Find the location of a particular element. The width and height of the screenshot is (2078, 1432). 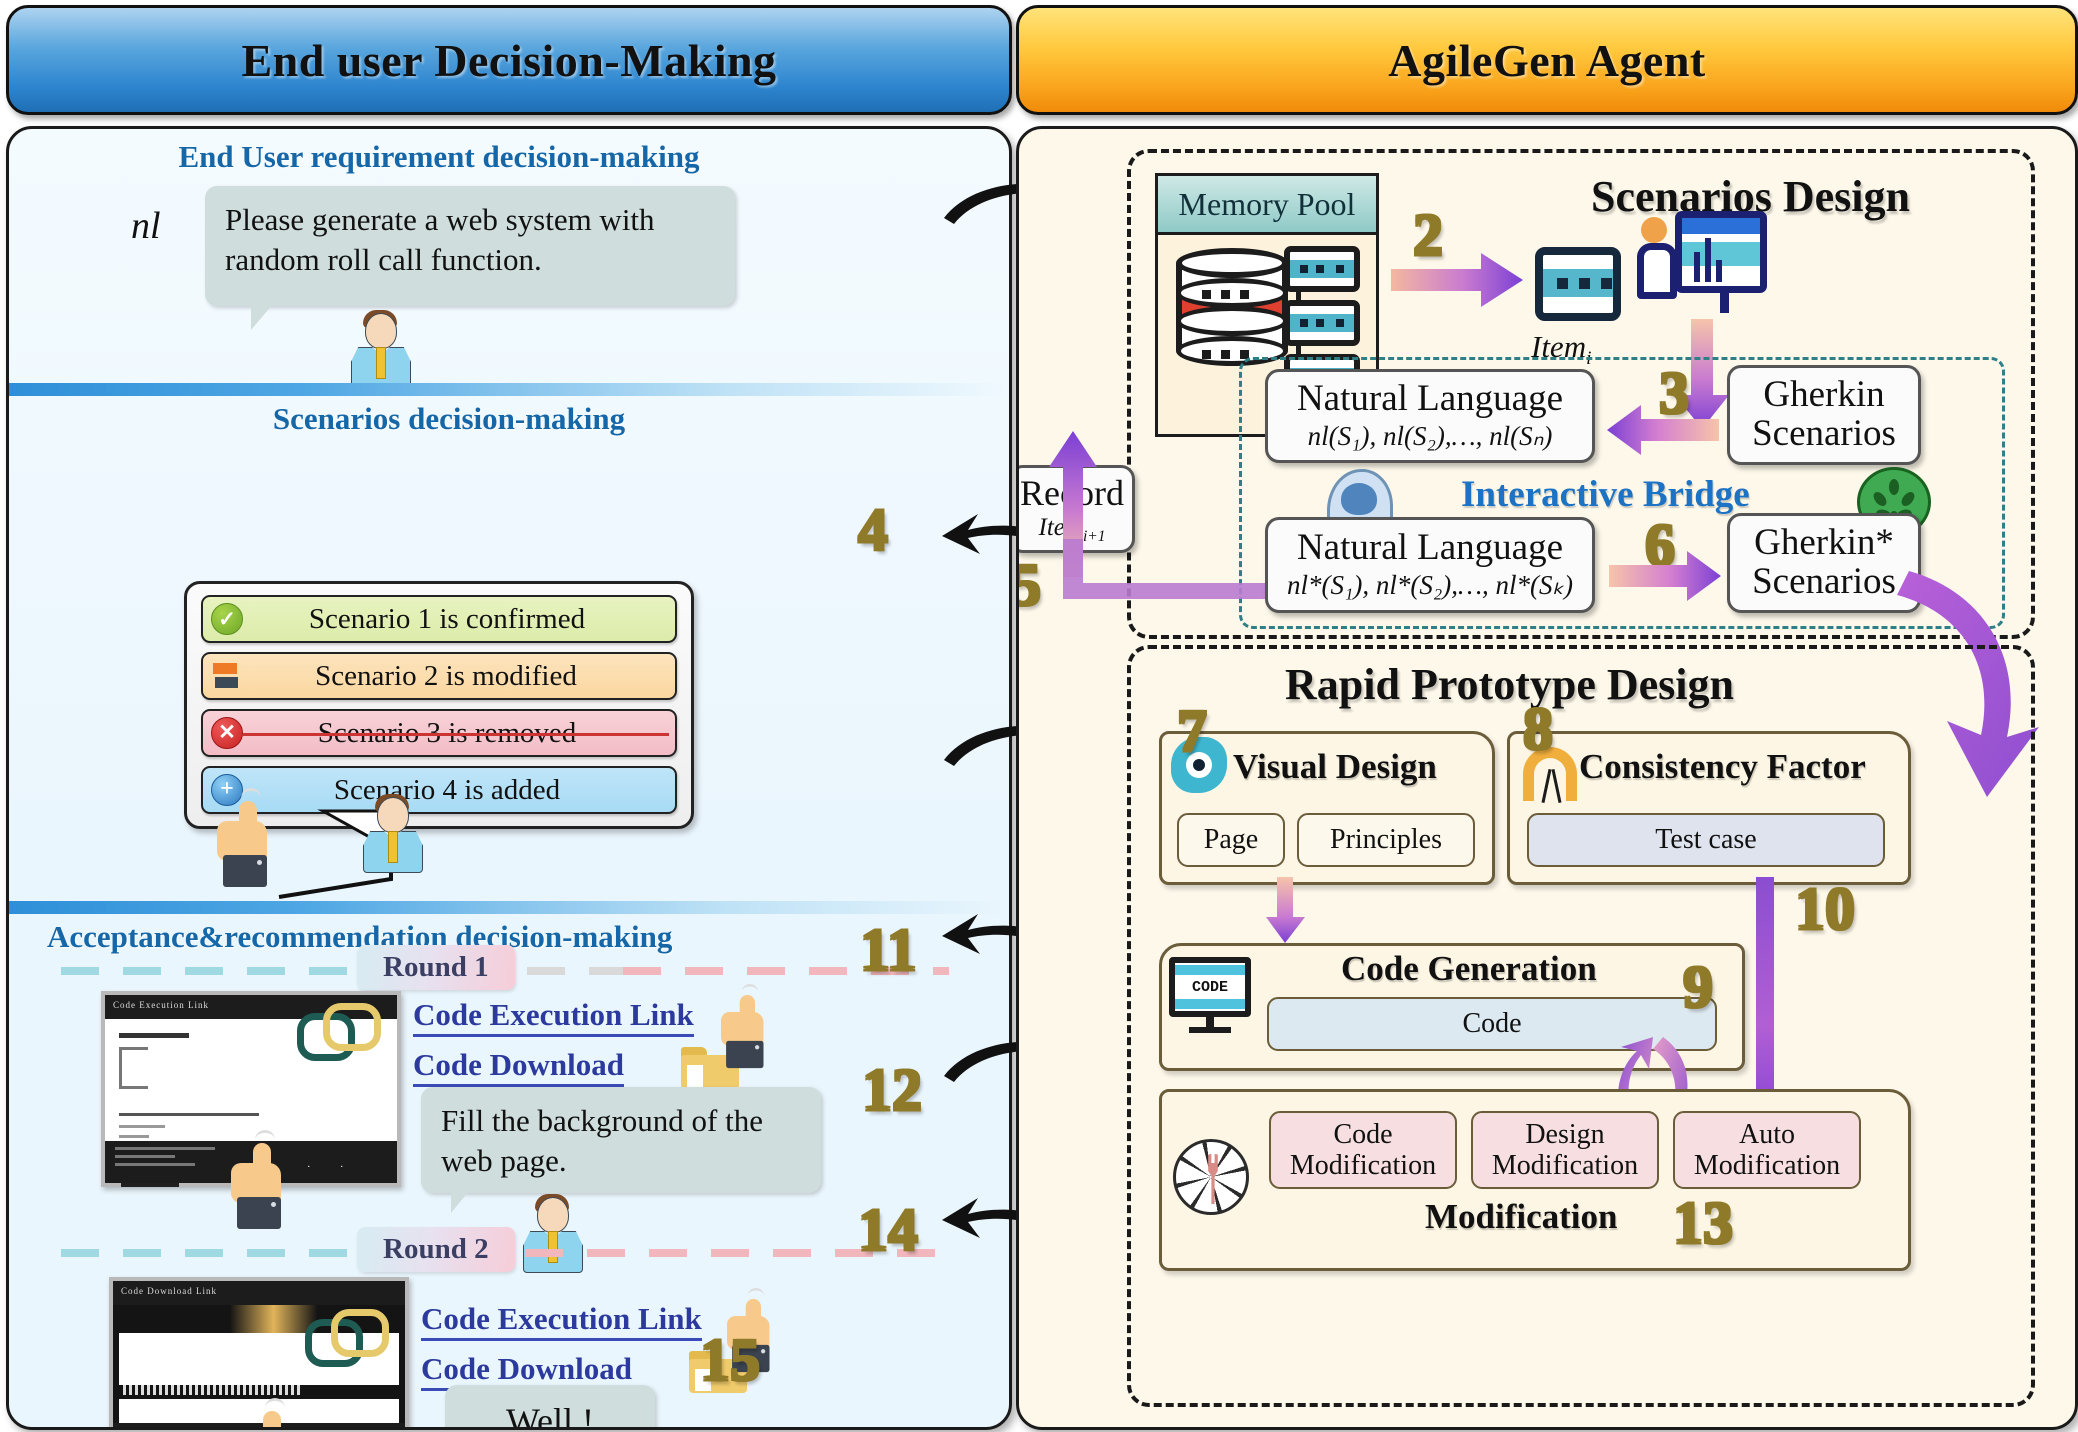

arrow-nl2-to-gherkin2 is located at coordinates (1665, 576).